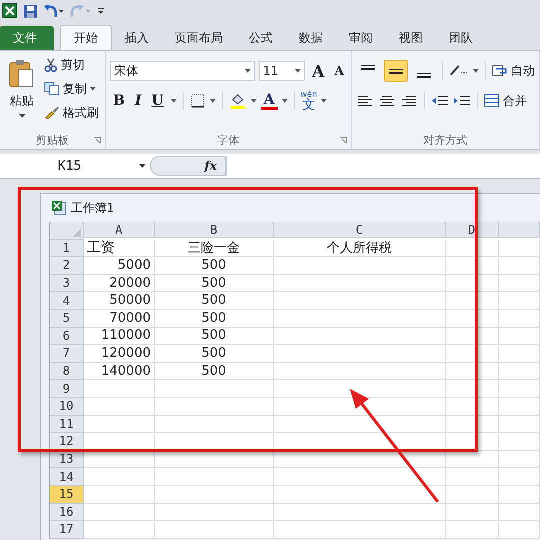 The width and height of the screenshot is (540, 540). What do you see at coordinates (67, 266) in the screenshot?
I see `row-header: 2` at bounding box center [67, 266].